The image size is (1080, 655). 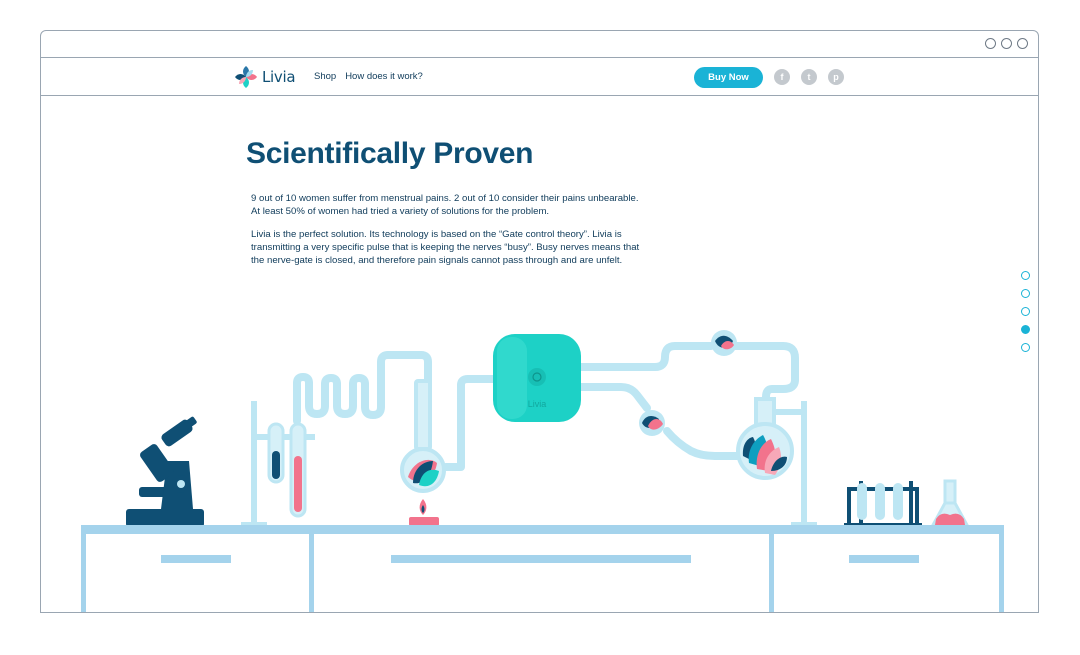 I want to click on device-label: Livia, so click(x=537, y=404).